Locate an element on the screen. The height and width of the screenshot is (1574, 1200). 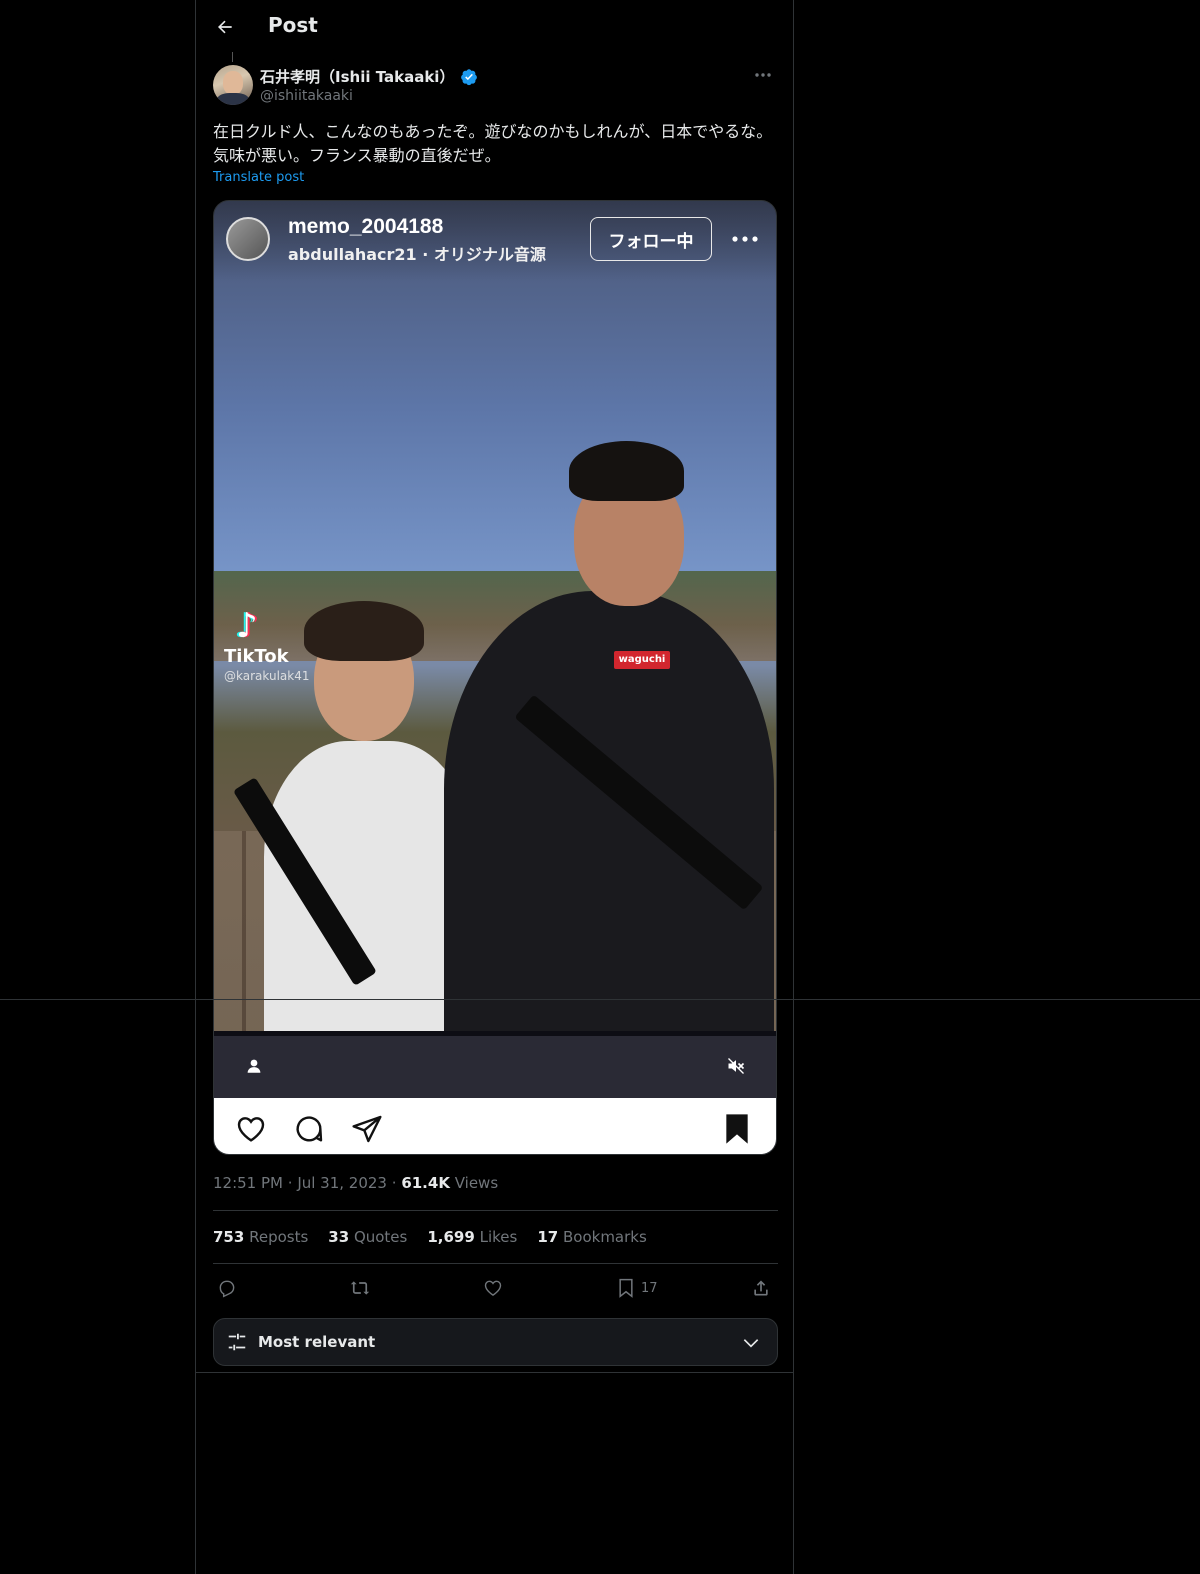
viewport-divider is located at coordinates (600, 999).